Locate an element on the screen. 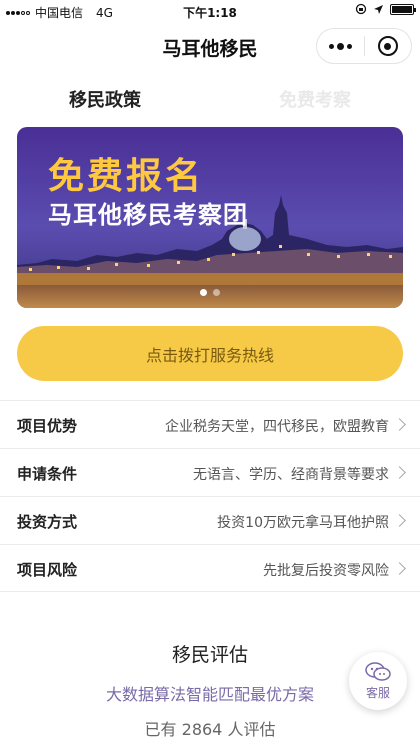 This screenshot has width=420, height=747. info-value: 先批复后投资零风险 is located at coordinates (326, 571).